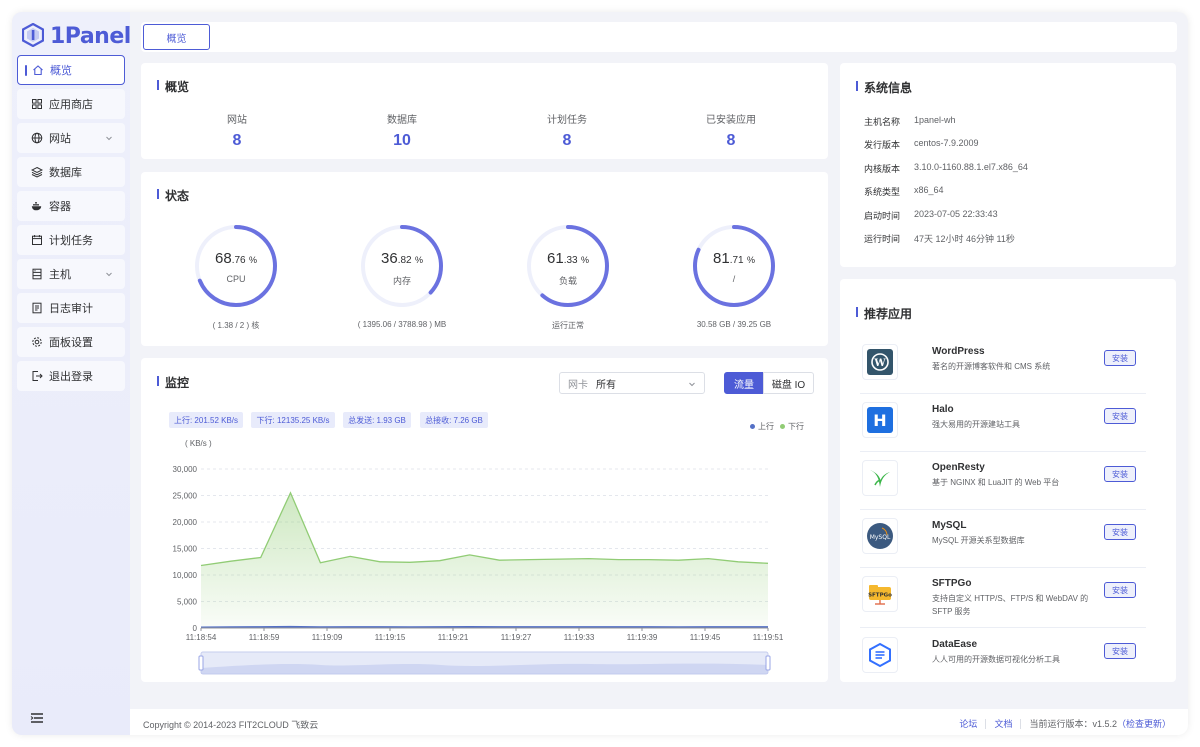  Describe the element at coordinates (996, 482) in the screenshot. I see `app-desc: 基于 NGINX 和 LuaJIT 的 Web 平台` at that location.